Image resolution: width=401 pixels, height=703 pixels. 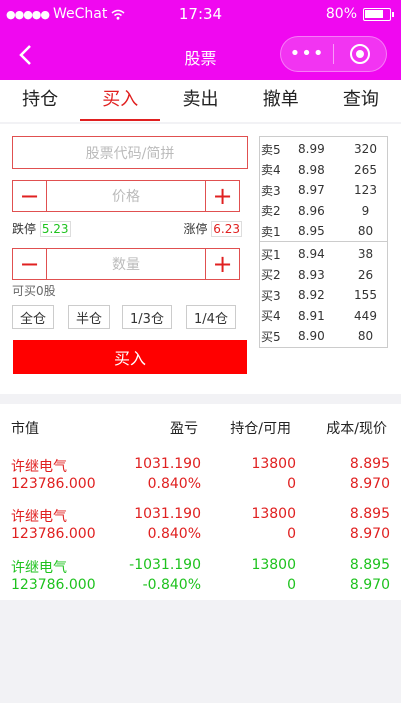 What do you see at coordinates (211, 317) in the screenshot?
I see `ratio-quarter-button: 1/4仓` at bounding box center [211, 317].